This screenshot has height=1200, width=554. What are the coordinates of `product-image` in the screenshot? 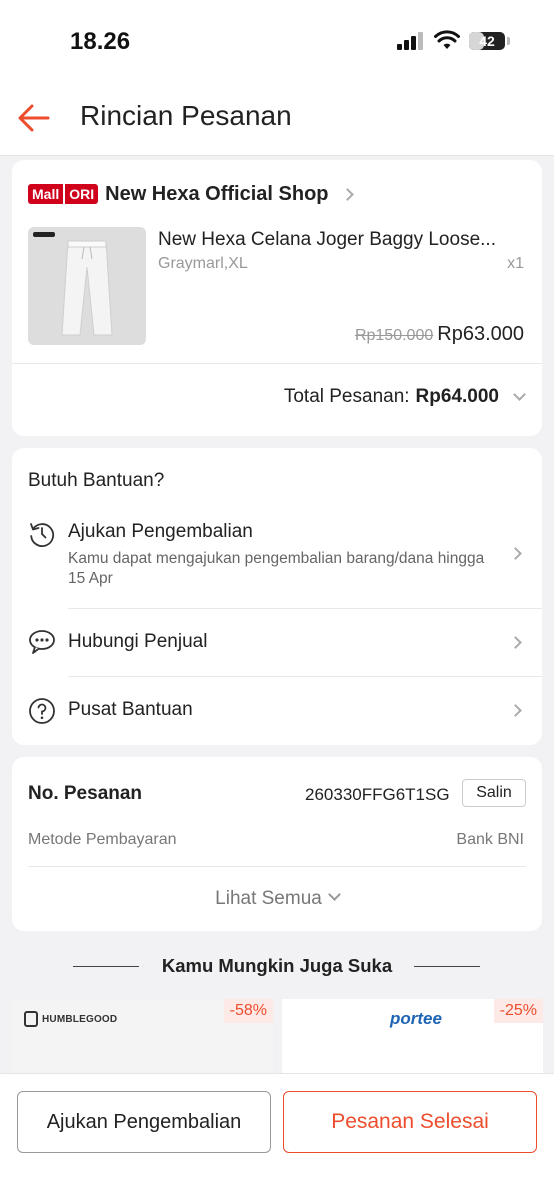 It's located at (87, 286).